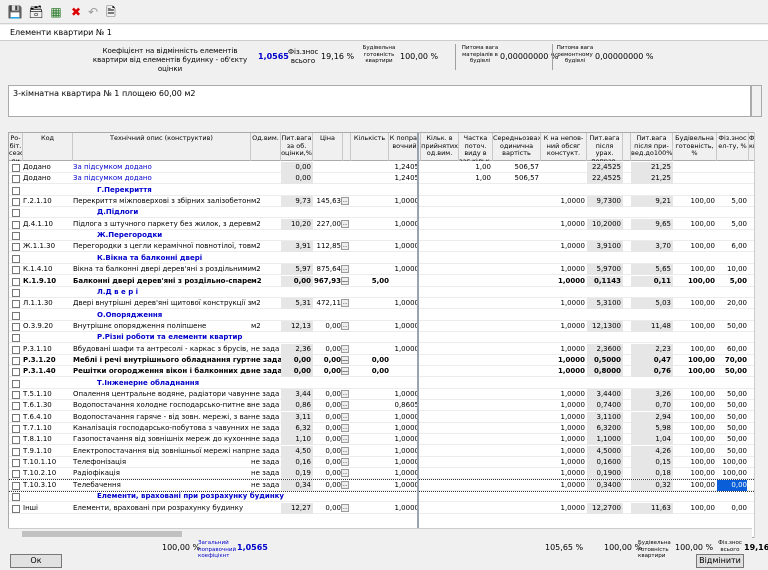 Image resolution: width=768 pixels, height=570 pixels. What do you see at coordinates (380, 533) in the screenshot?
I see `grid-horizontal-scrollbar` at bounding box center [380, 533].